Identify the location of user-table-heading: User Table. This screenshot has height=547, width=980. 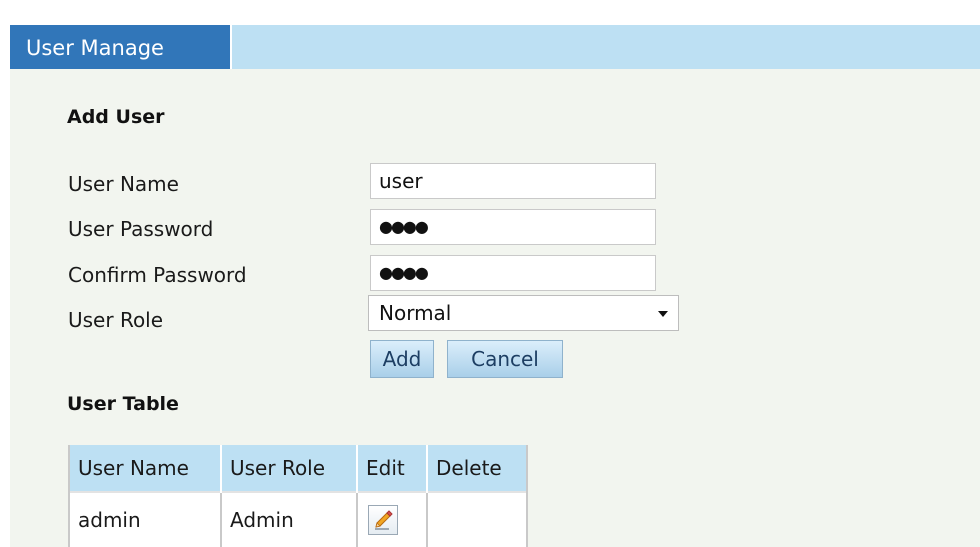
(123, 404).